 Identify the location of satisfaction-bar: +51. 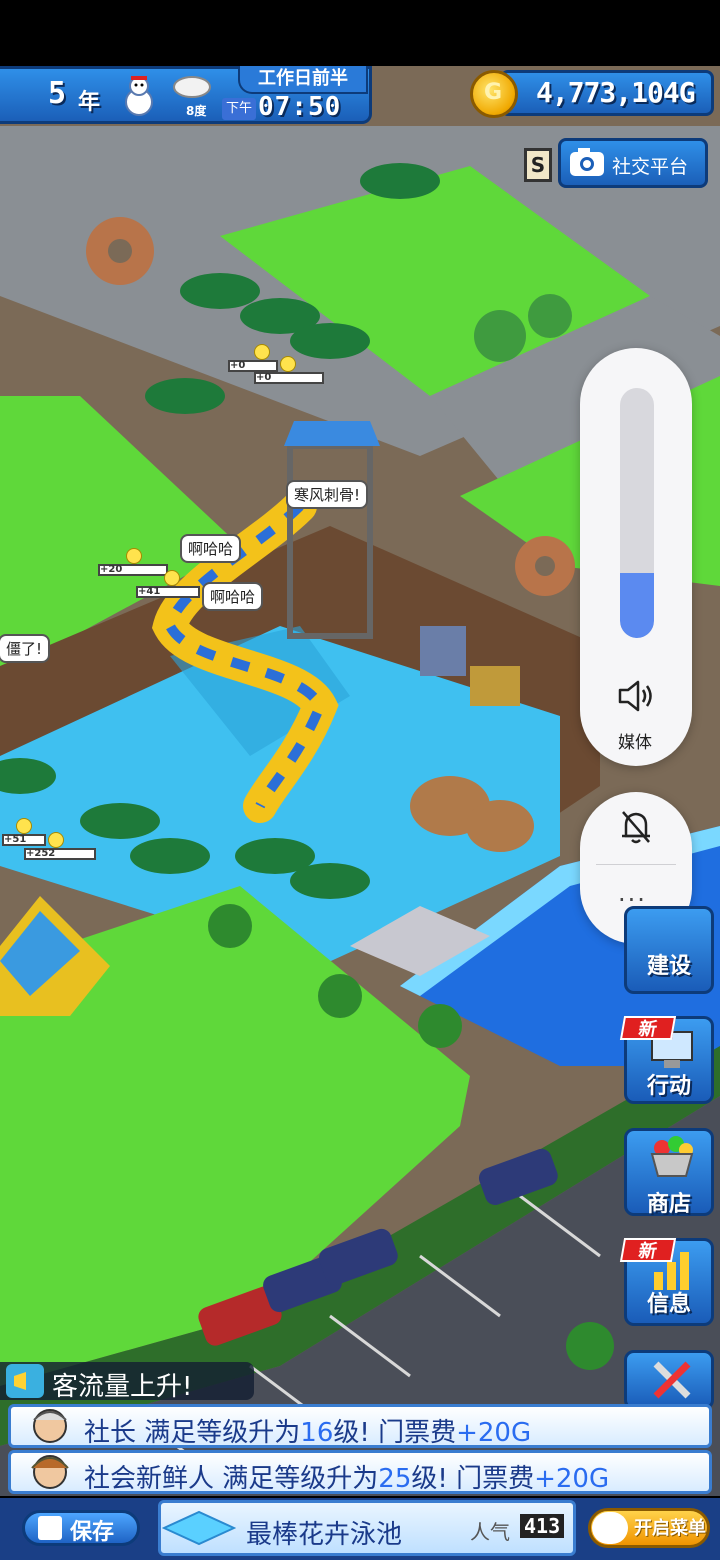
(24, 840).